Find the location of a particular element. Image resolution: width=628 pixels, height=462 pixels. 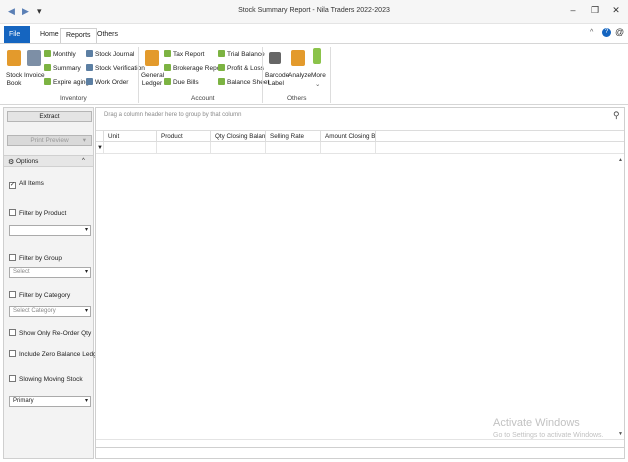

scroll-down-icon: ▼ is located at coordinates (620, 434).